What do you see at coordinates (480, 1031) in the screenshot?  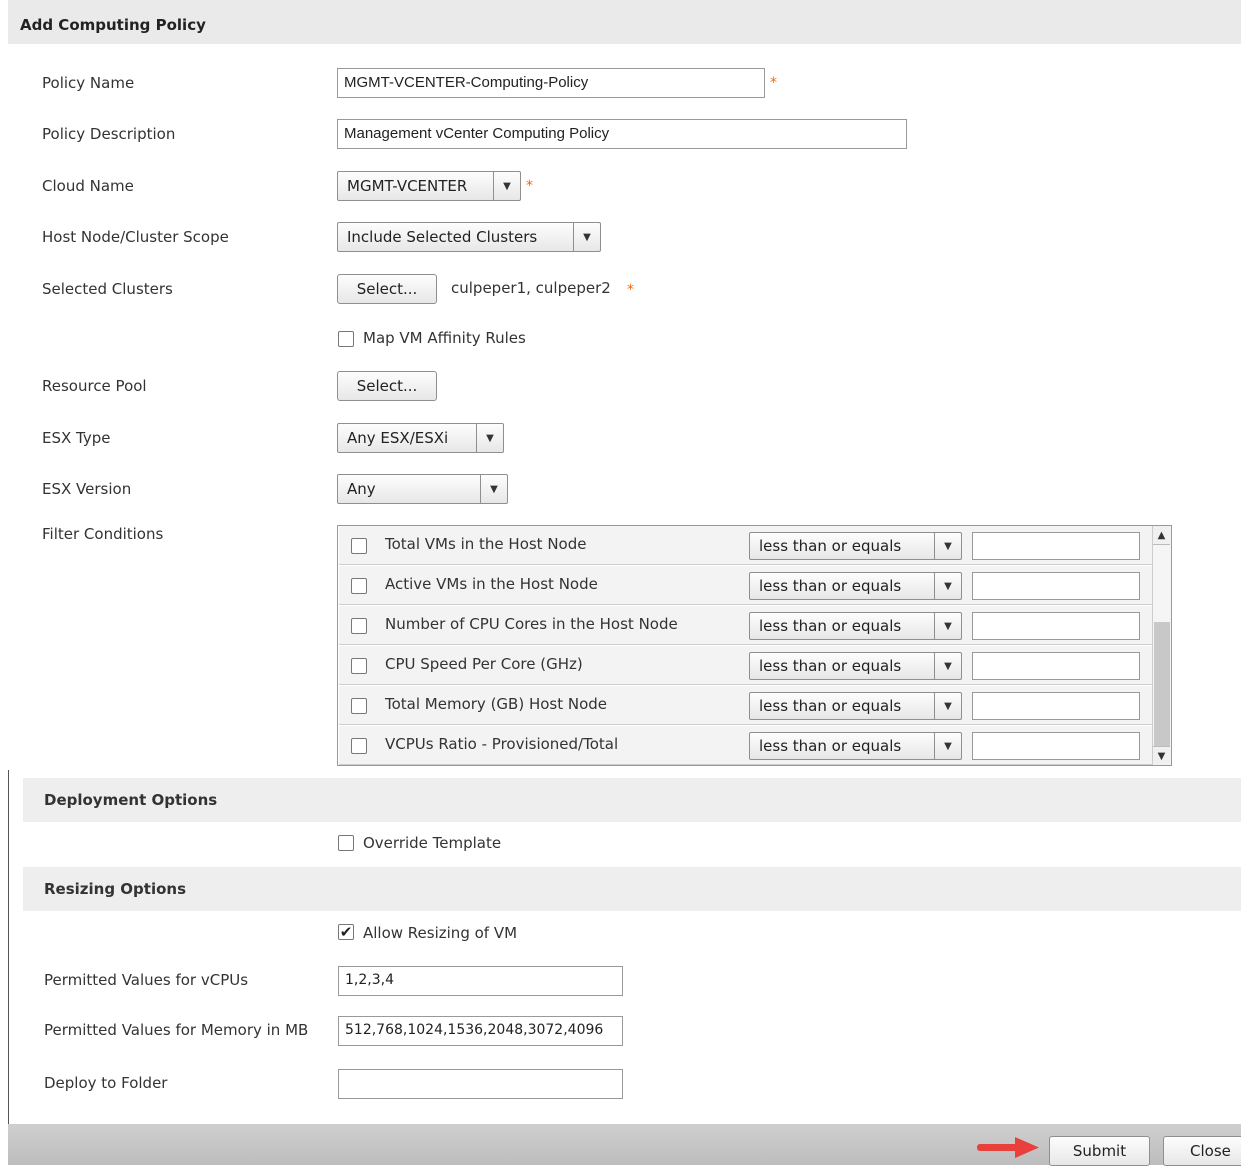 I see `memory-input: 512,768,1024,1536,2048,3072,4096` at bounding box center [480, 1031].